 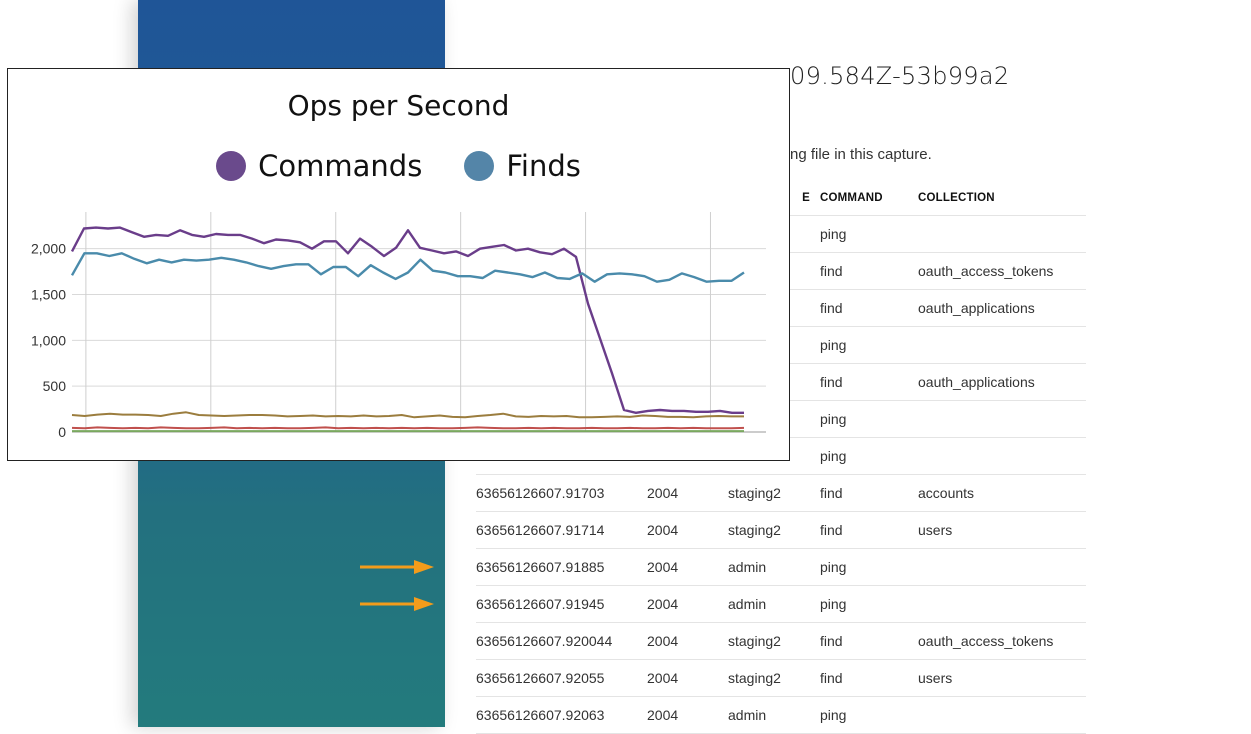 I want to click on capture-subtitle: ng file in this capture., so click(x=861, y=154).